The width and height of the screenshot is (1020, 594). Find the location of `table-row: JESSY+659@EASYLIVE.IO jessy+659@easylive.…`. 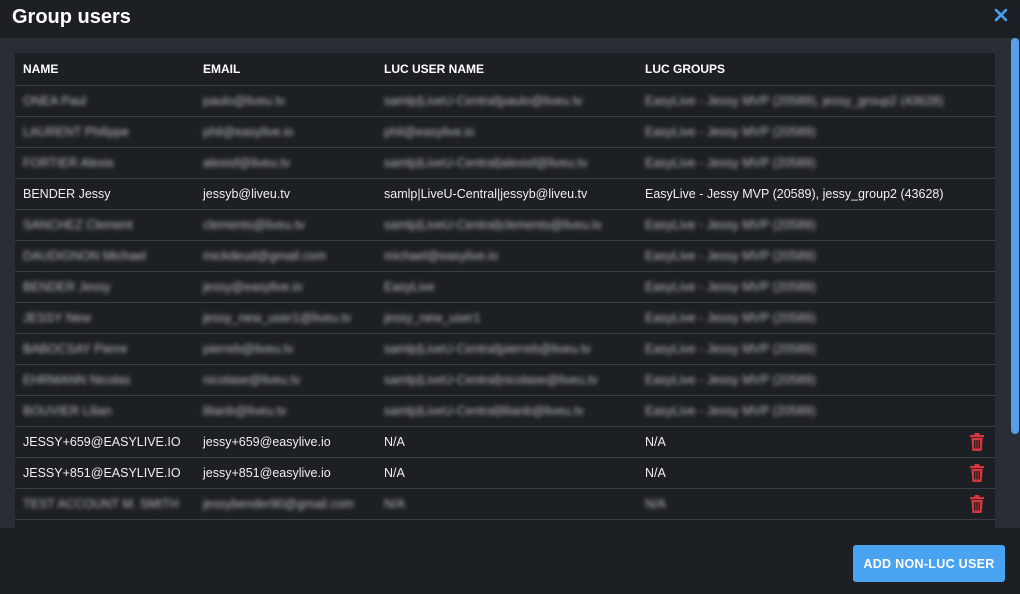

table-row: JESSY+659@EASYLIVE.IO jessy+659@easylive.… is located at coordinates (505, 442).